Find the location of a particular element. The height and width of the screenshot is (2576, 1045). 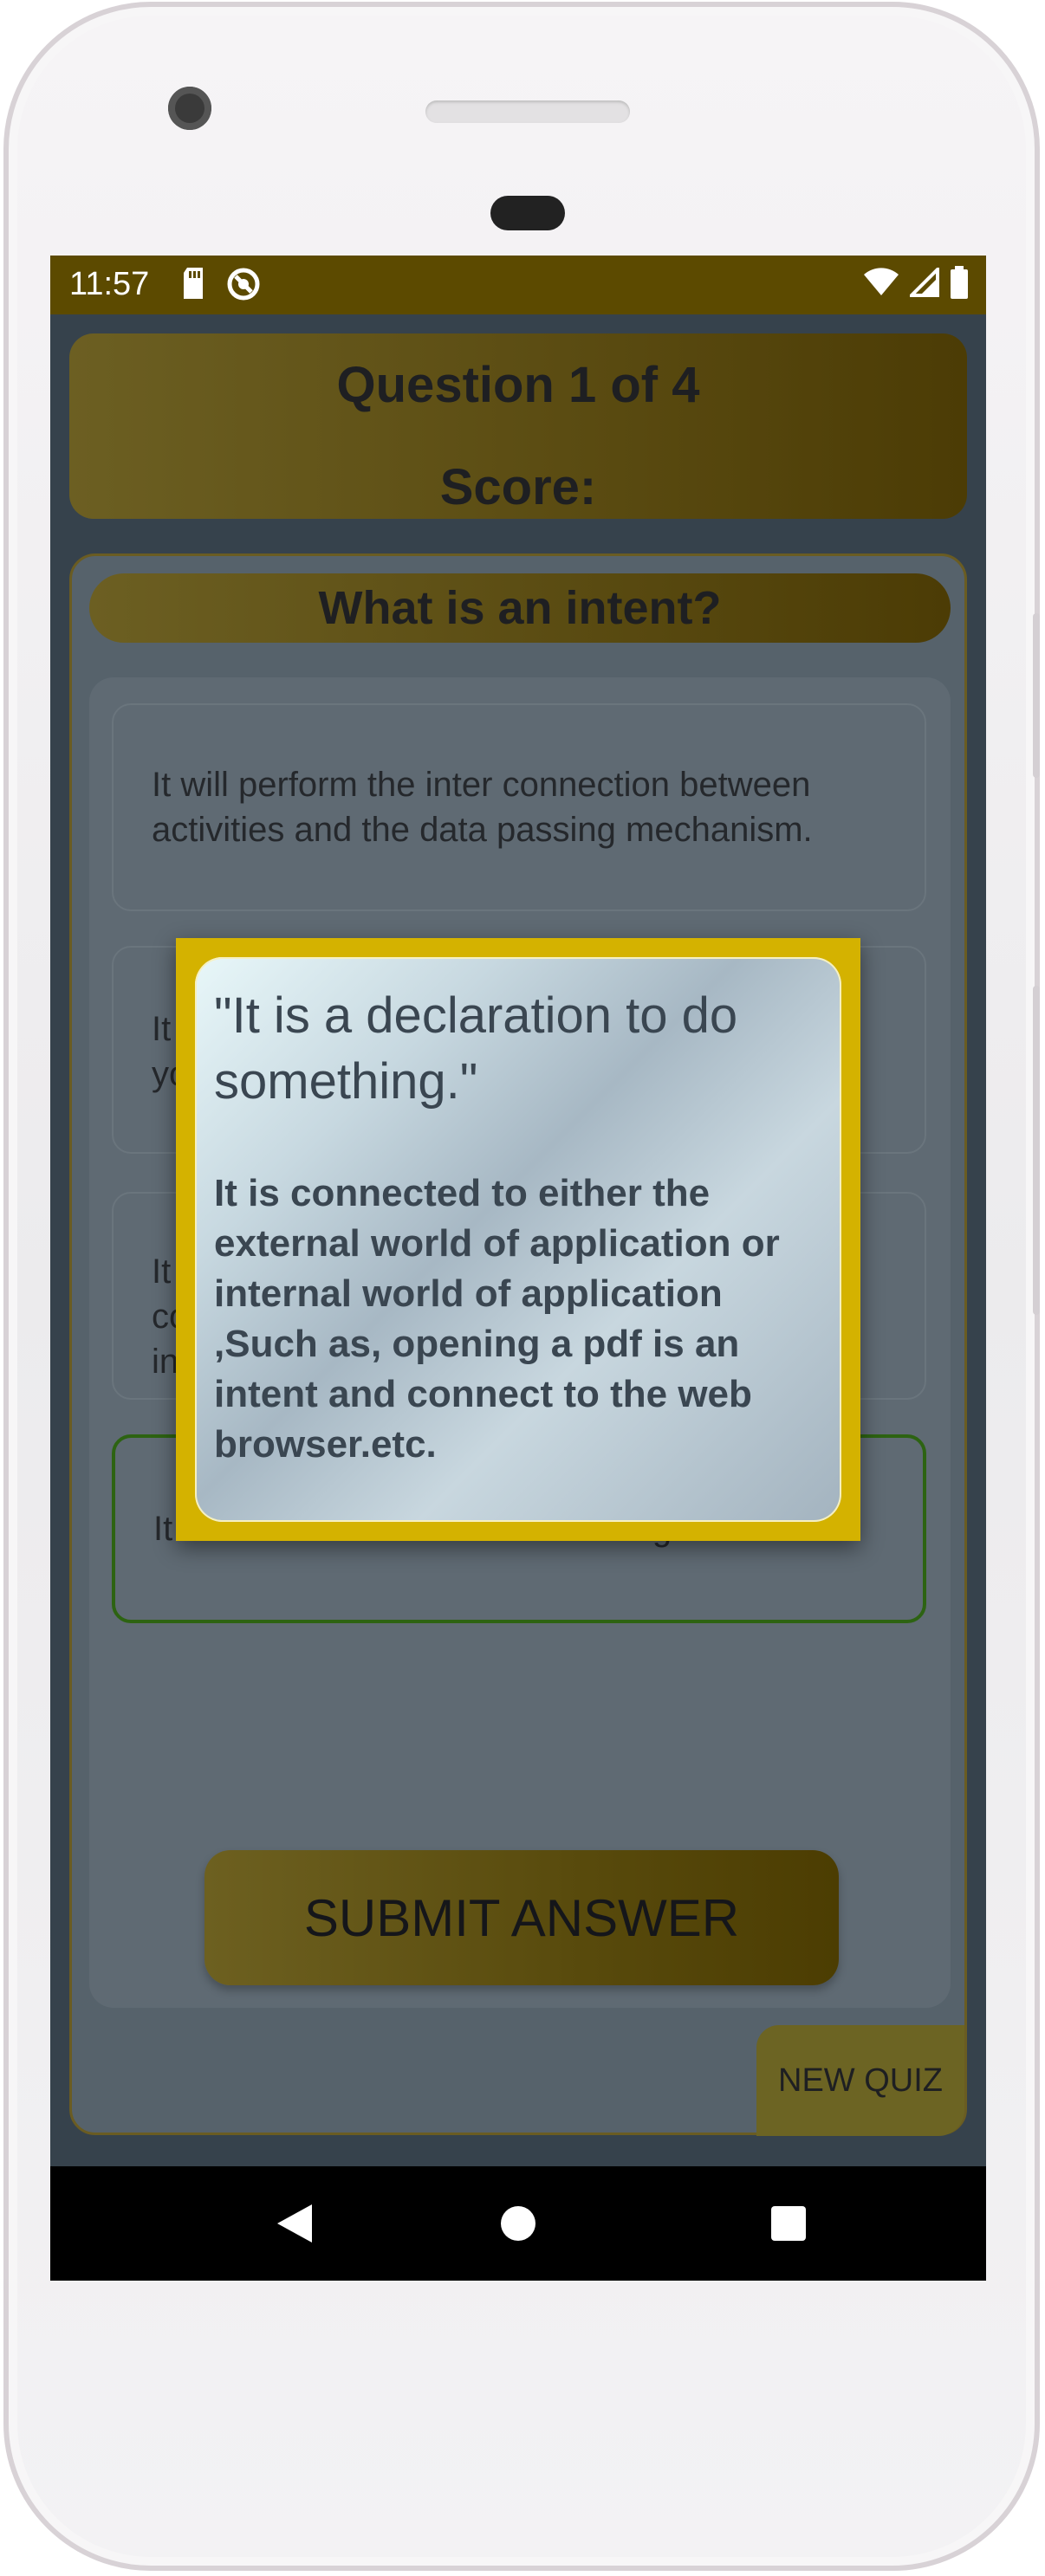

new-quiz-button: NEW QUIZ is located at coordinates (860, 2080).